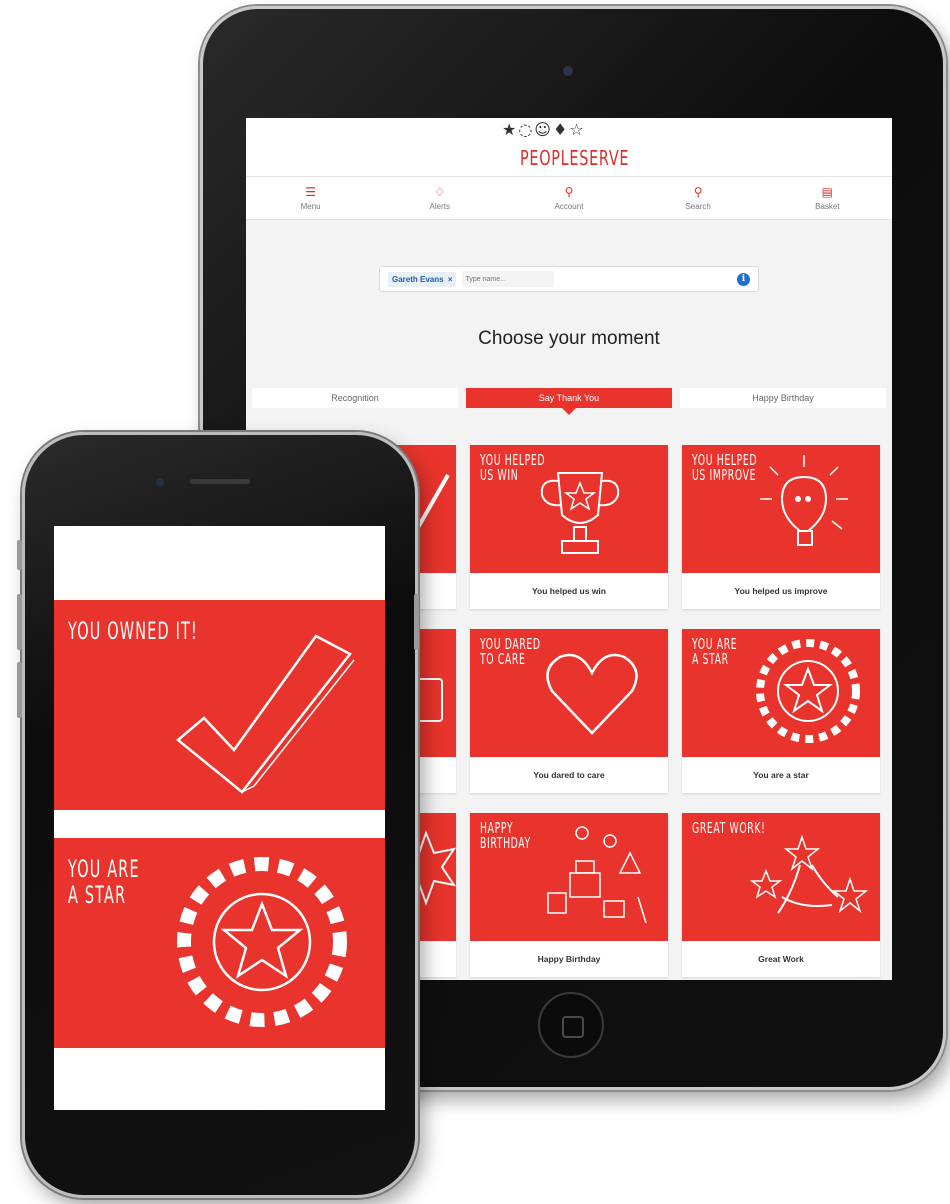  Describe the element at coordinates (571, 1025) in the screenshot. I see `tablet-home-button` at that location.